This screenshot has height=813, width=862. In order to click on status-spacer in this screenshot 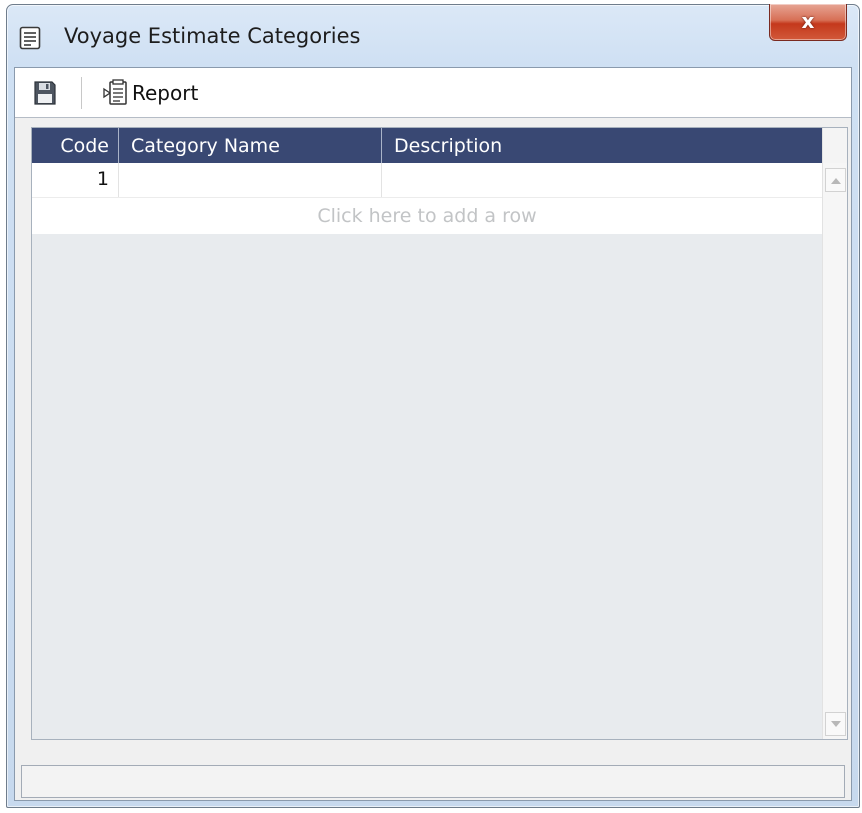, I will do `click(433, 755)`.